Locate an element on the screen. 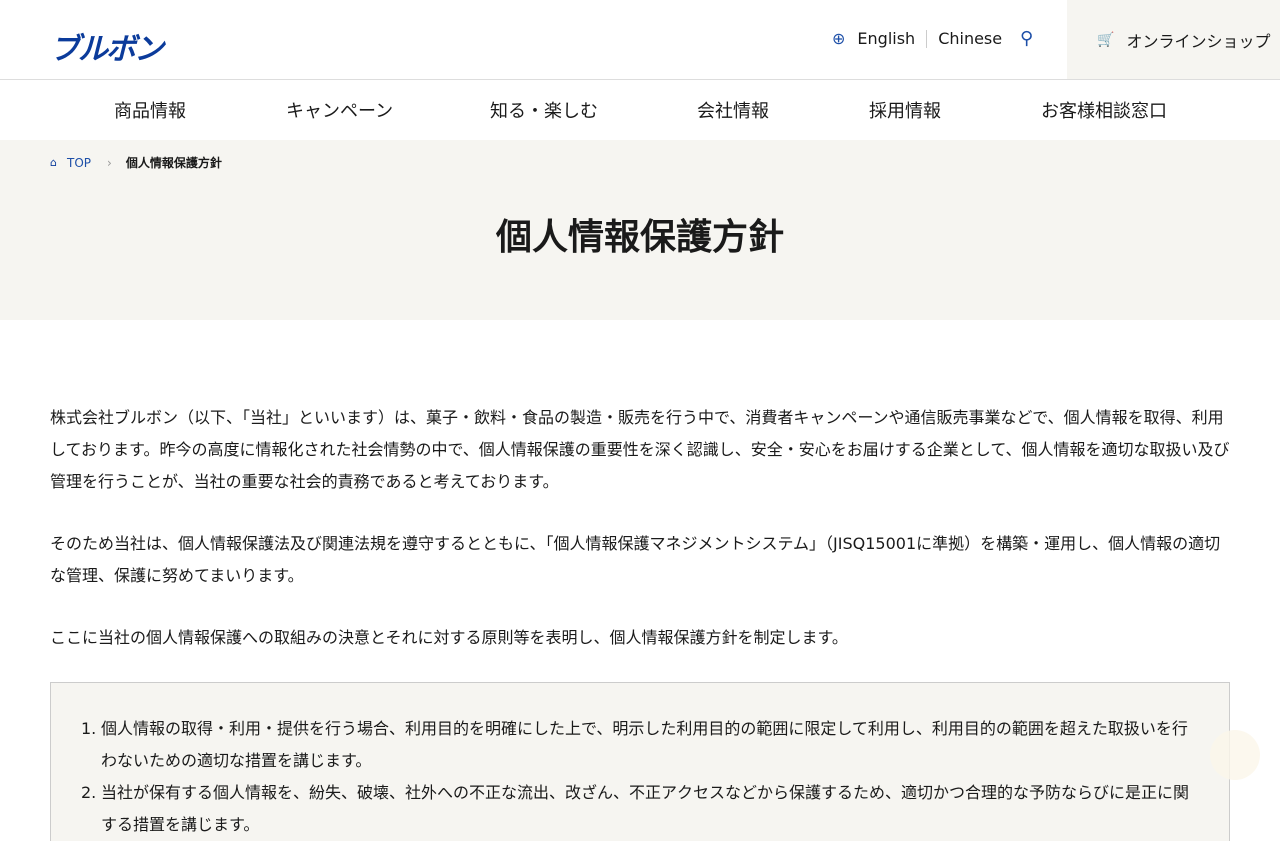  site-header: ブルボン ⊕ English Chinese ⚲ 🛒 オンラインショップ is located at coordinates (640, 40).